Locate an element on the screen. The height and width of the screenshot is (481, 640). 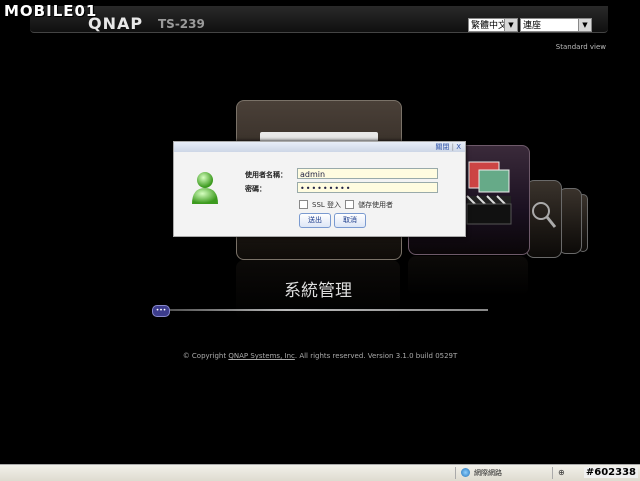
language-select: 繁體中文 ▼ is located at coordinates (493, 25).